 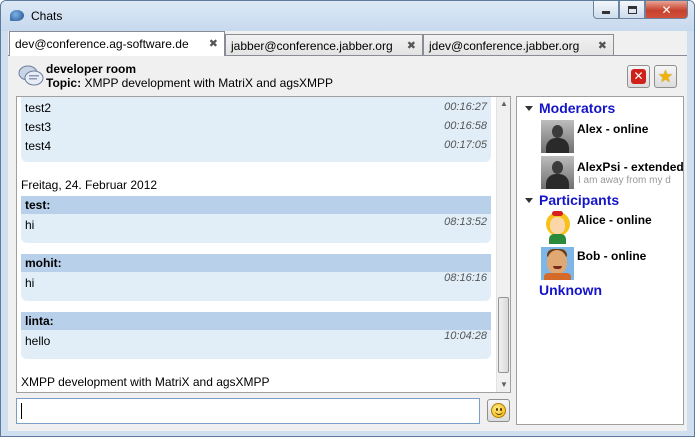 I want to click on room-name: developer room, so click(x=91, y=69).